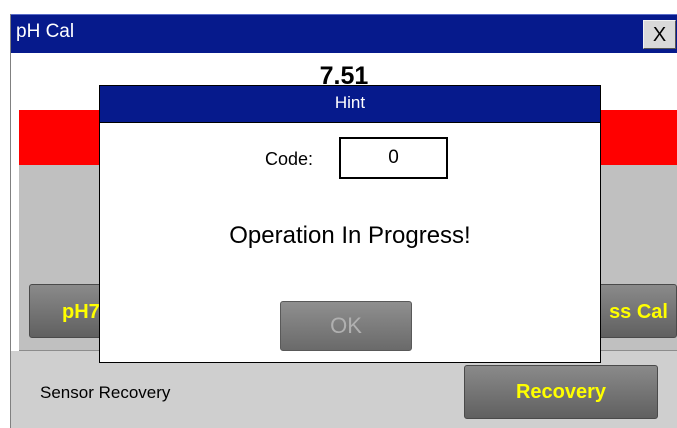  What do you see at coordinates (346, 326) in the screenshot?
I see `ok-button: OK` at bounding box center [346, 326].